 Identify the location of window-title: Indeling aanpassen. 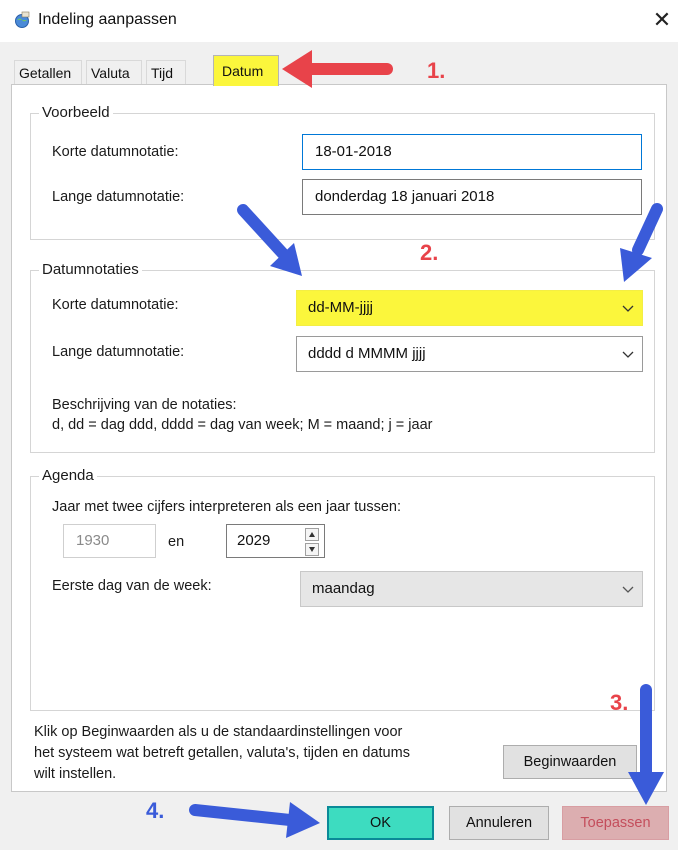
(107, 19).